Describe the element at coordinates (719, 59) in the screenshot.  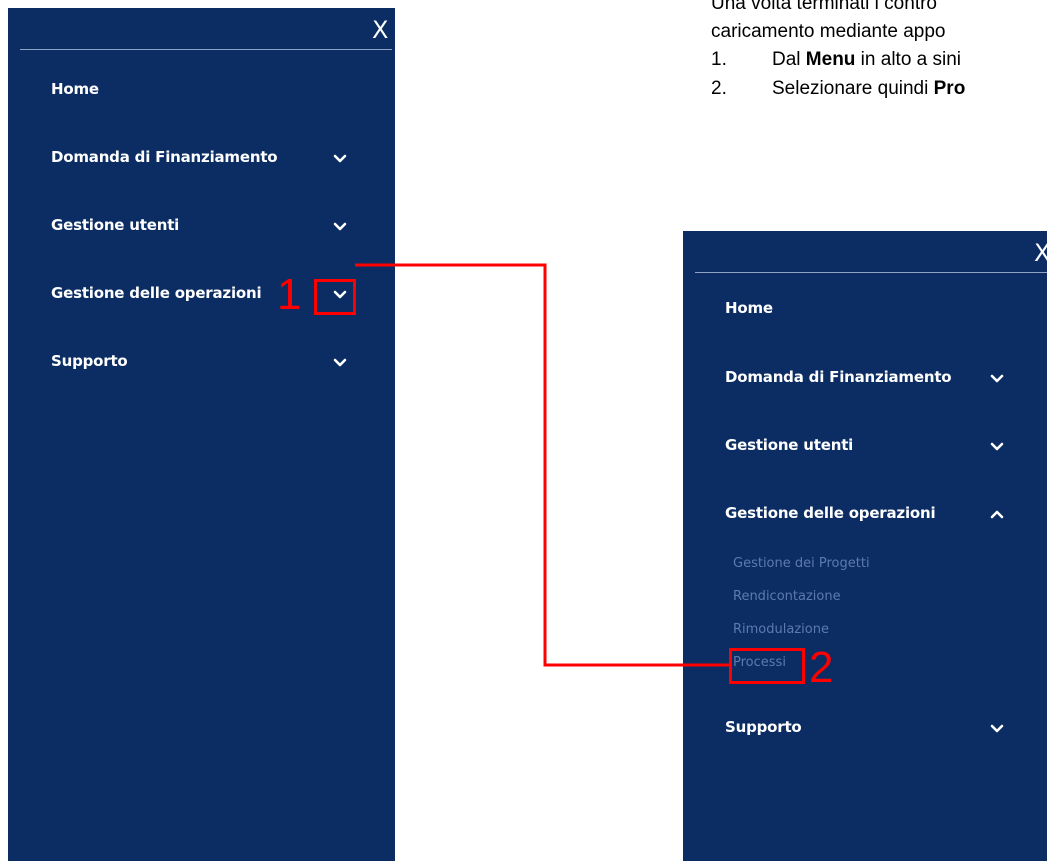
I see `step-1-number: 1.` at that location.